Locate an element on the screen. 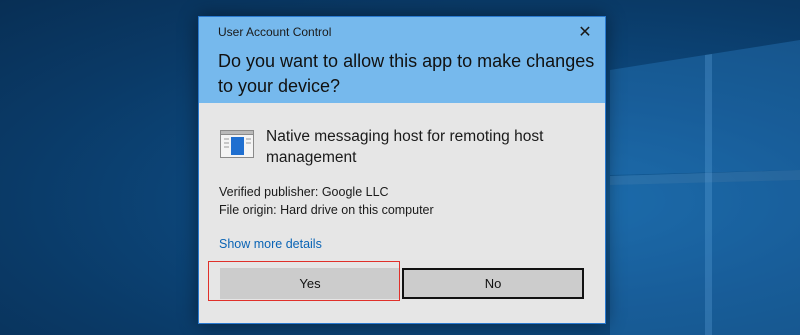 This screenshot has height=335, width=800. close-icon: ✕ is located at coordinates (585, 32).